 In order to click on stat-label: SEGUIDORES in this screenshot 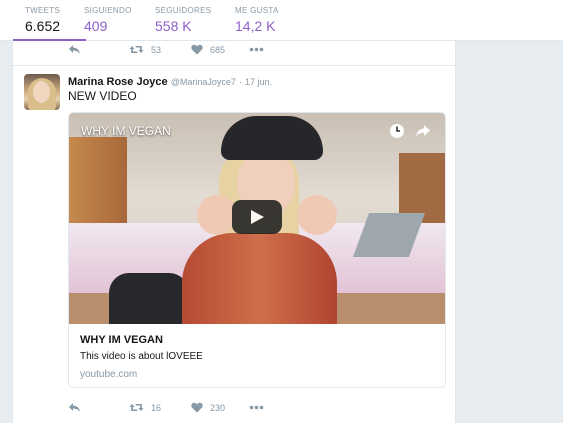, I will do `click(183, 10)`.